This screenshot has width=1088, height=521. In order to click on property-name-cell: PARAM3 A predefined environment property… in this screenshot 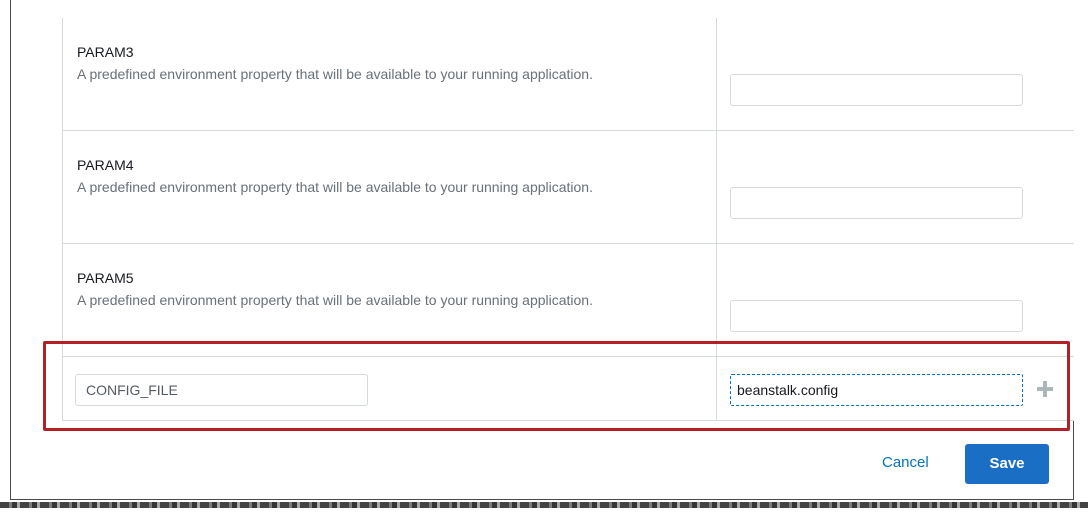, I will do `click(389, 74)`.